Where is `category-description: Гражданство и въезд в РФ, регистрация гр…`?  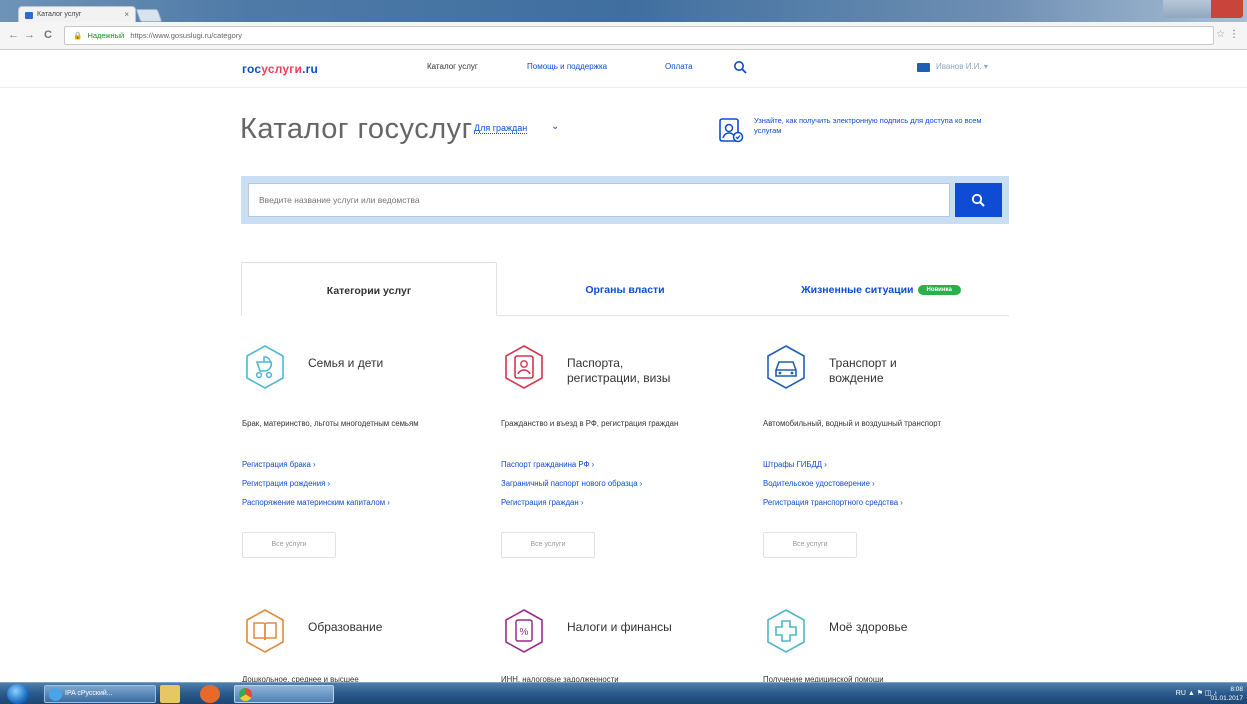 category-description: Гражданство и въезд в РФ, регистрация гр… is located at coordinates (590, 423).